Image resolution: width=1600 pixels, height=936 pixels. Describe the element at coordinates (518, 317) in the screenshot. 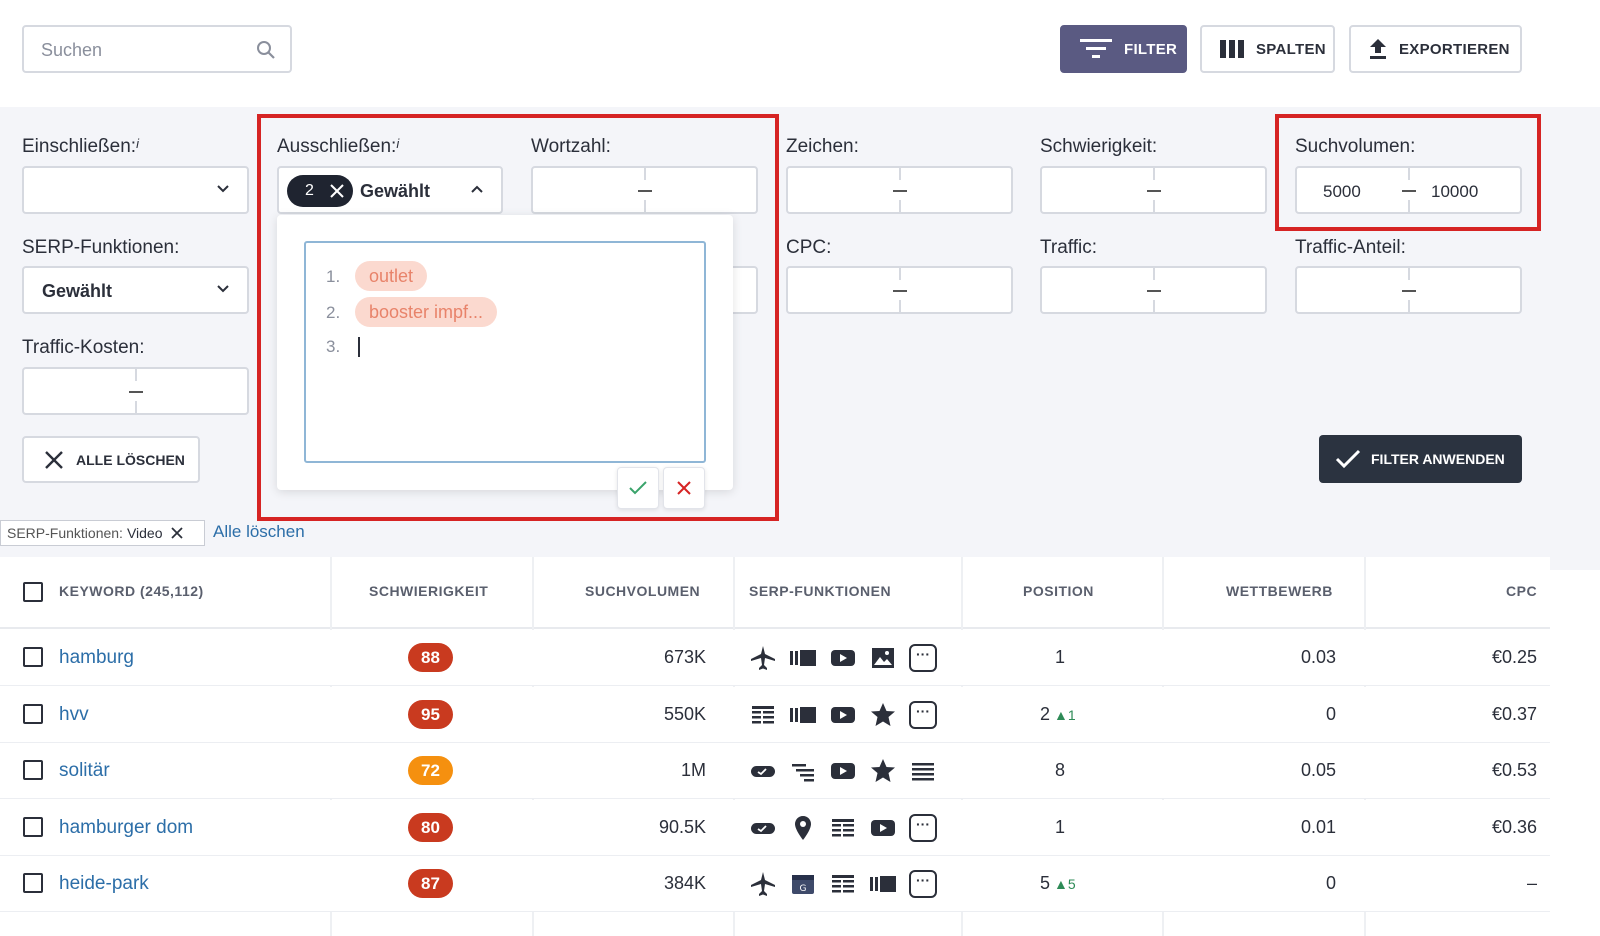

I see `highlight-exclude` at that location.